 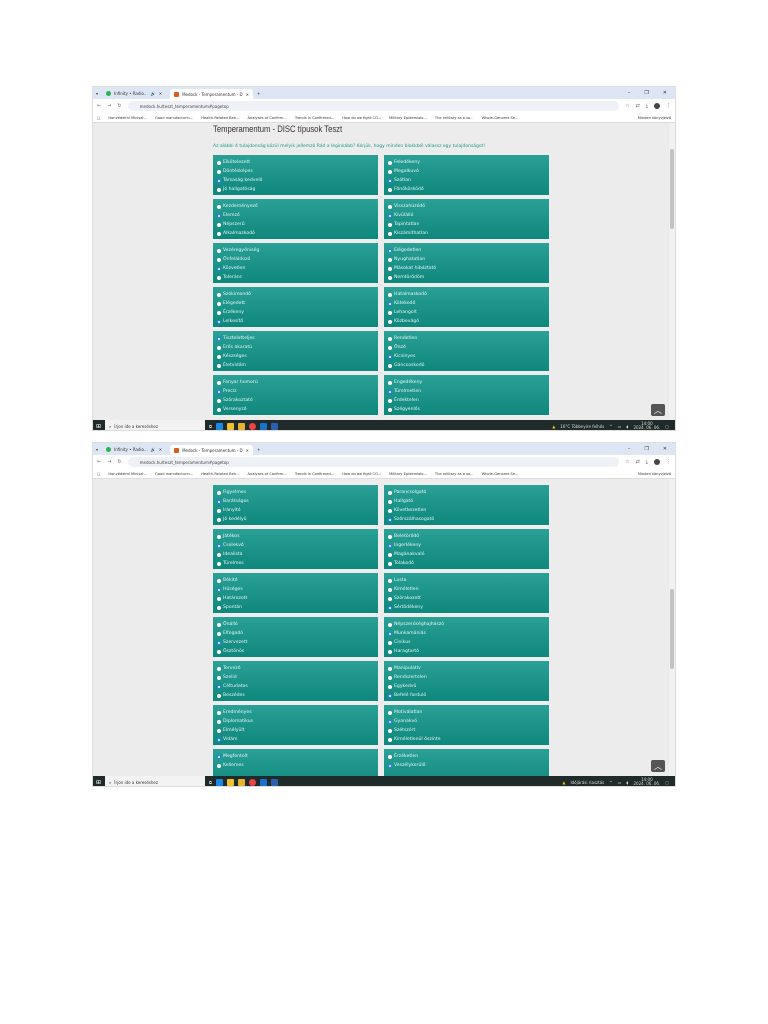 What do you see at coordinates (654, 118) in the screenshot?
I see `all-bookmarks: Minden könyvjelző` at bounding box center [654, 118].